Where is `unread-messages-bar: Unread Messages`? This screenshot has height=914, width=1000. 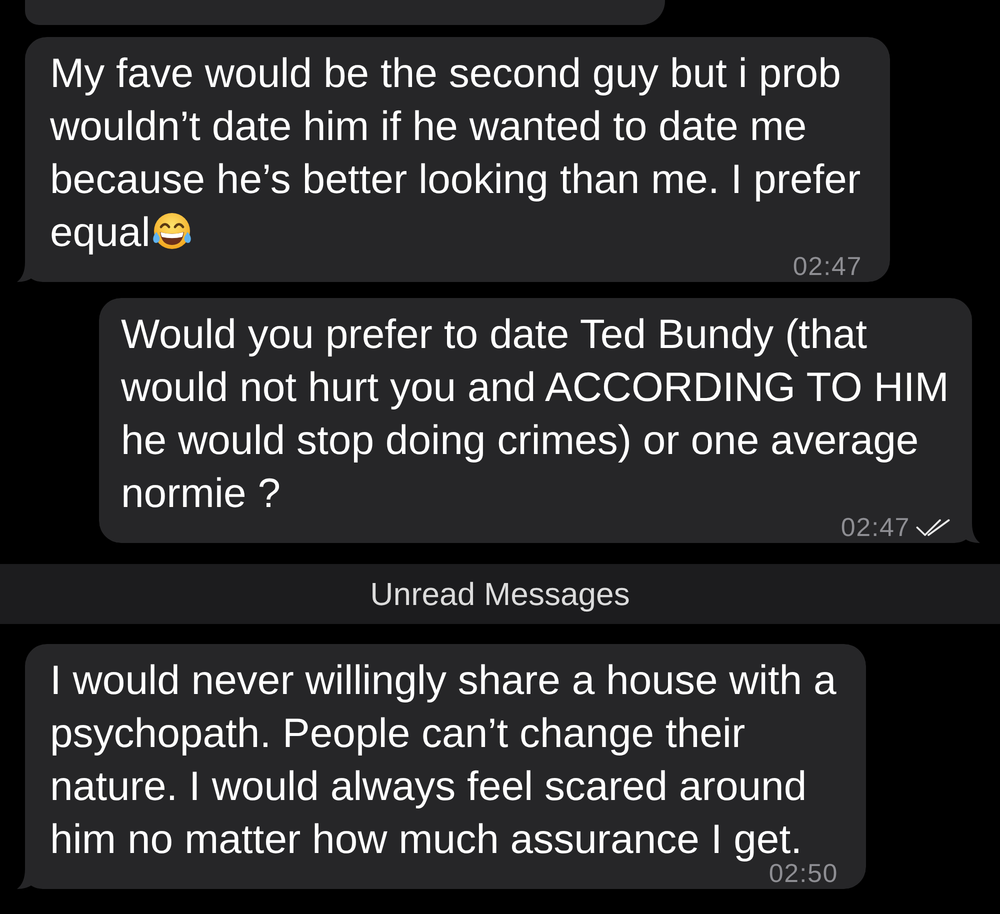
unread-messages-bar: Unread Messages is located at coordinates (500, 594).